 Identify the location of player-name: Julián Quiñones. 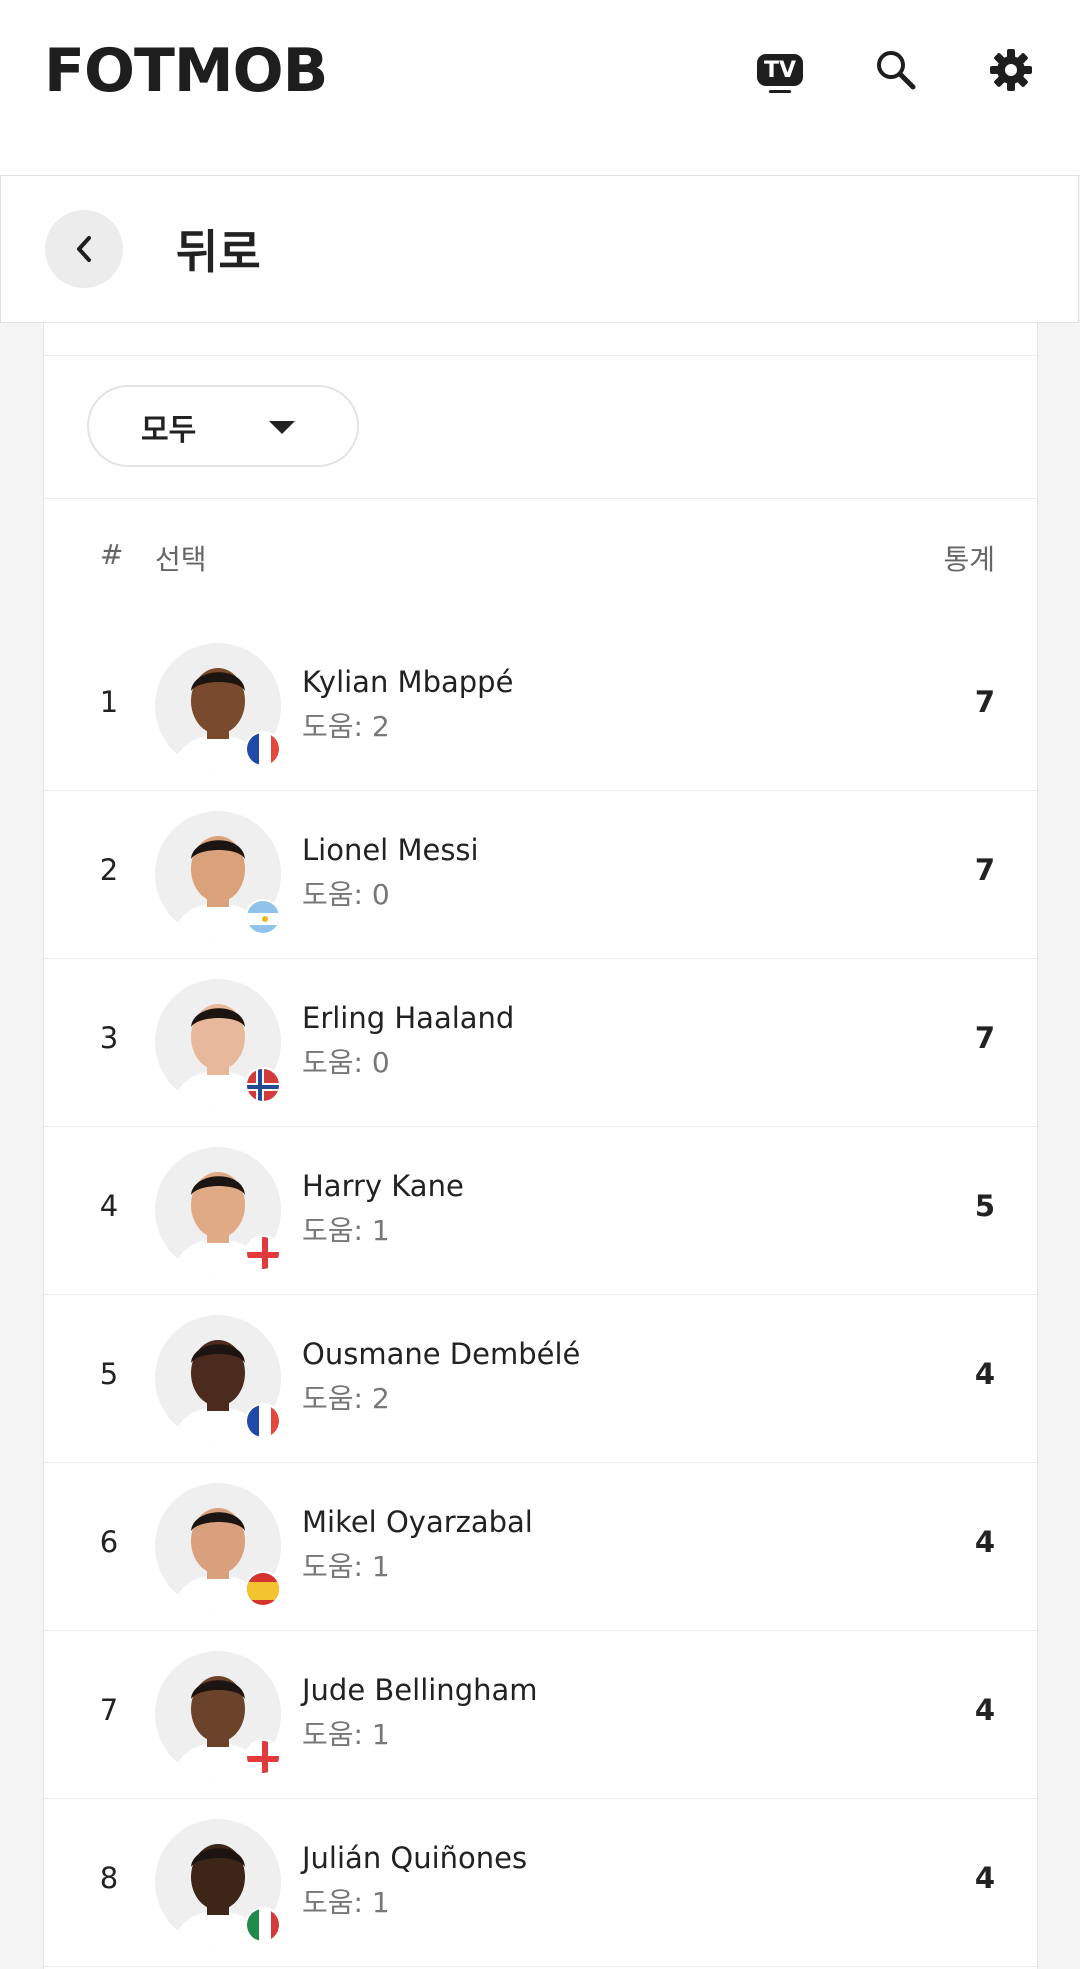
(415, 1858).